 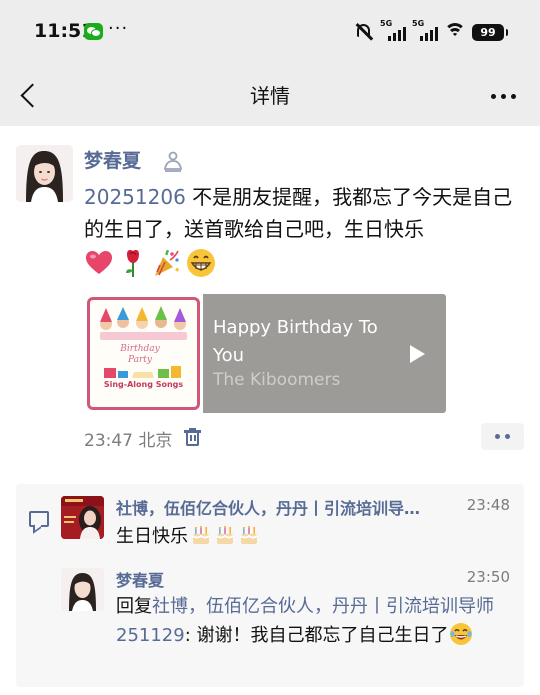 I want to click on album-cover: Birthday Party Sing-Along Songs, so click(x=143, y=353).